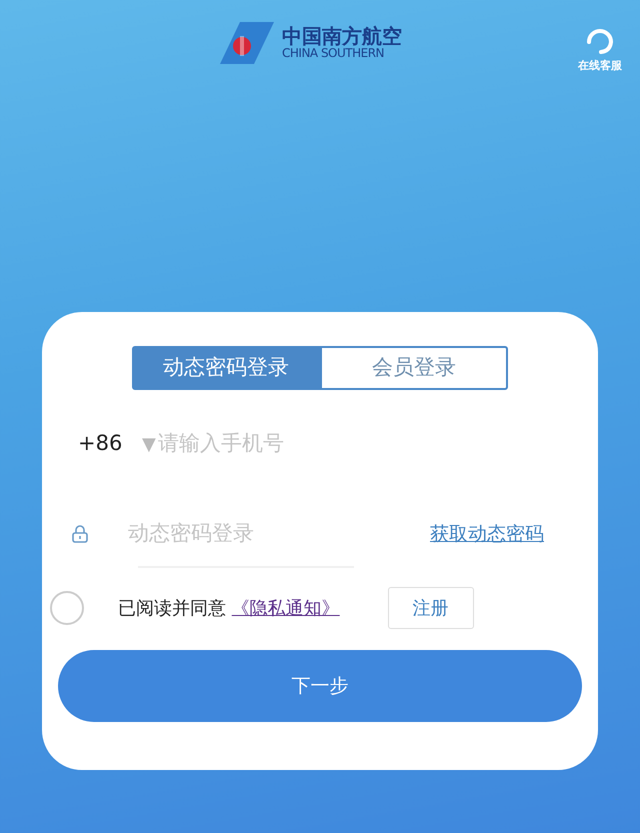 The width and height of the screenshot is (640, 833). Describe the element at coordinates (431, 608) in the screenshot. I see `register-button: 注册` at that location.